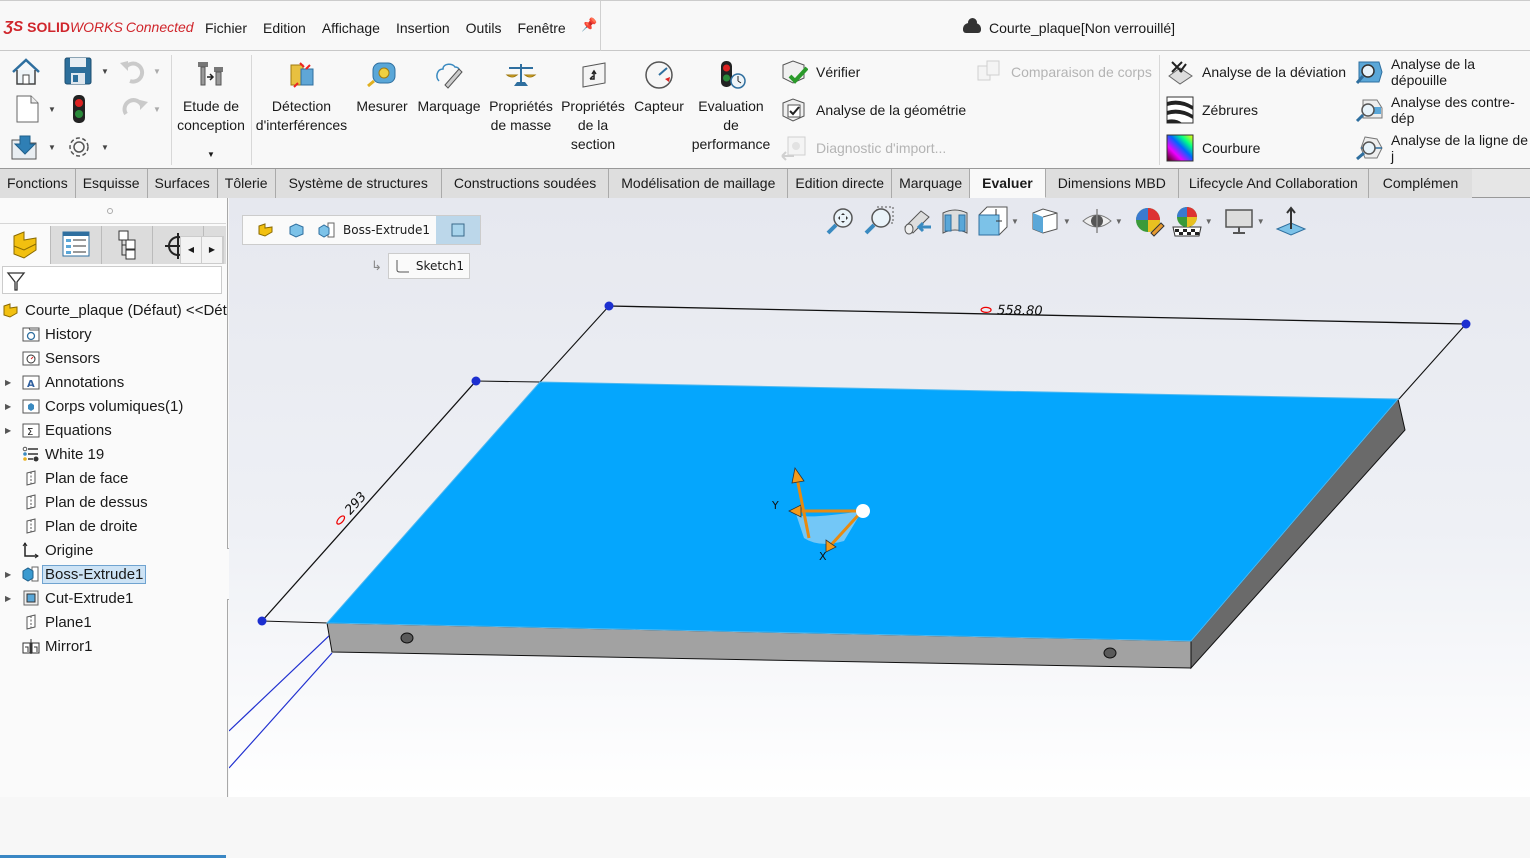  Describe the element at coordinates (80, 109) in the screenshot. I see `rebuild-traffic-light-icon` at that location.